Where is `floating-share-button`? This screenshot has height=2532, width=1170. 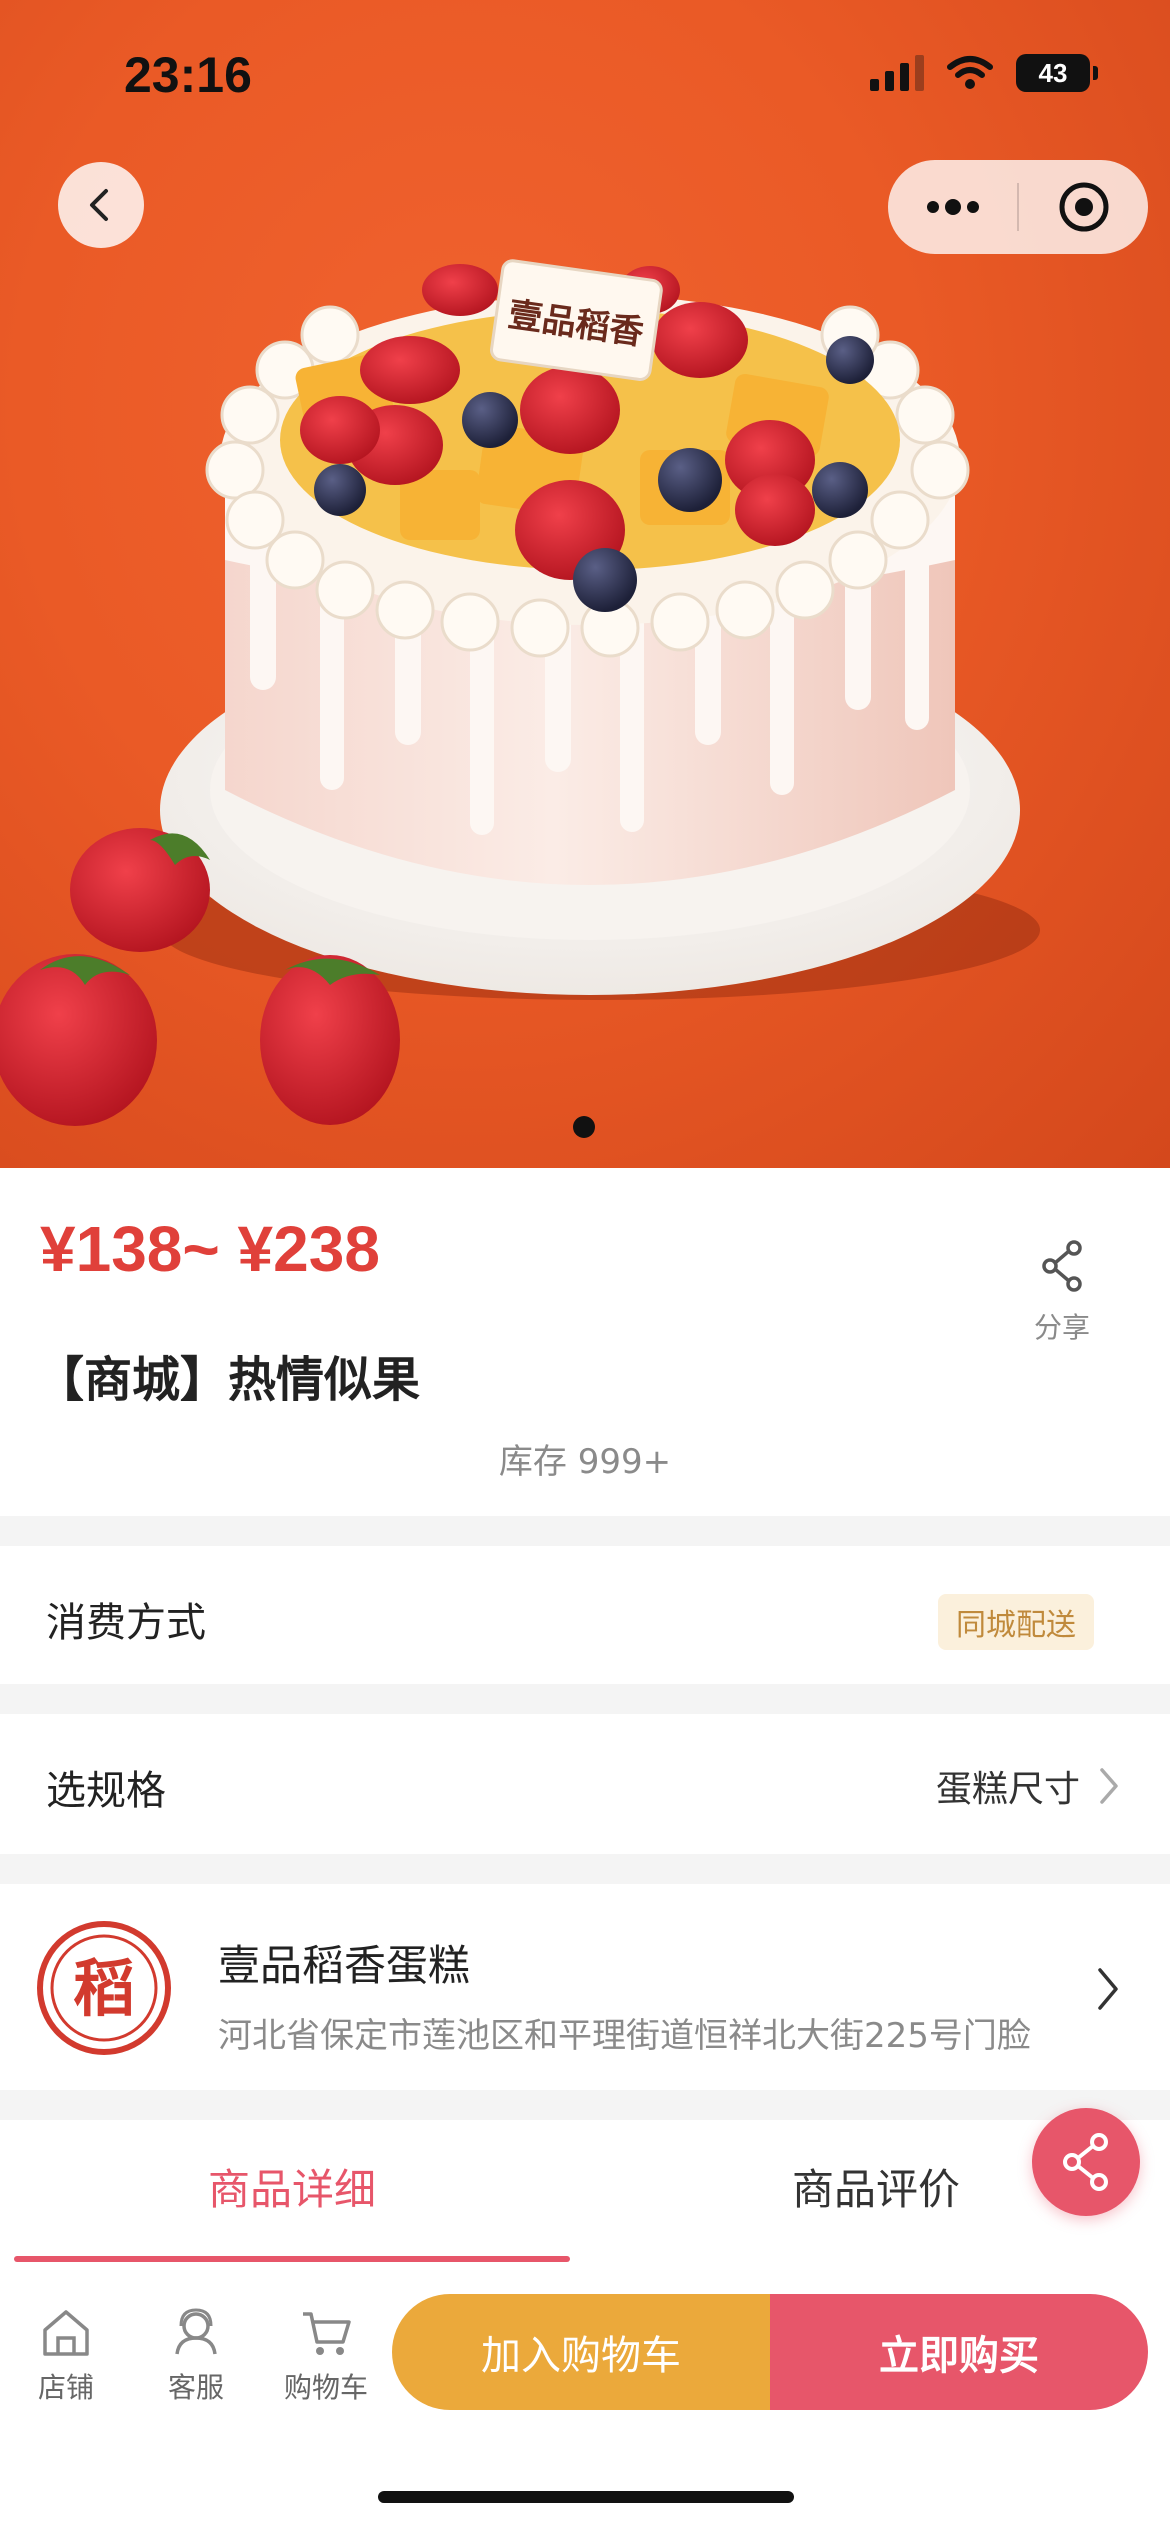 floating-share-button is located at coordinates (1086, 2162).